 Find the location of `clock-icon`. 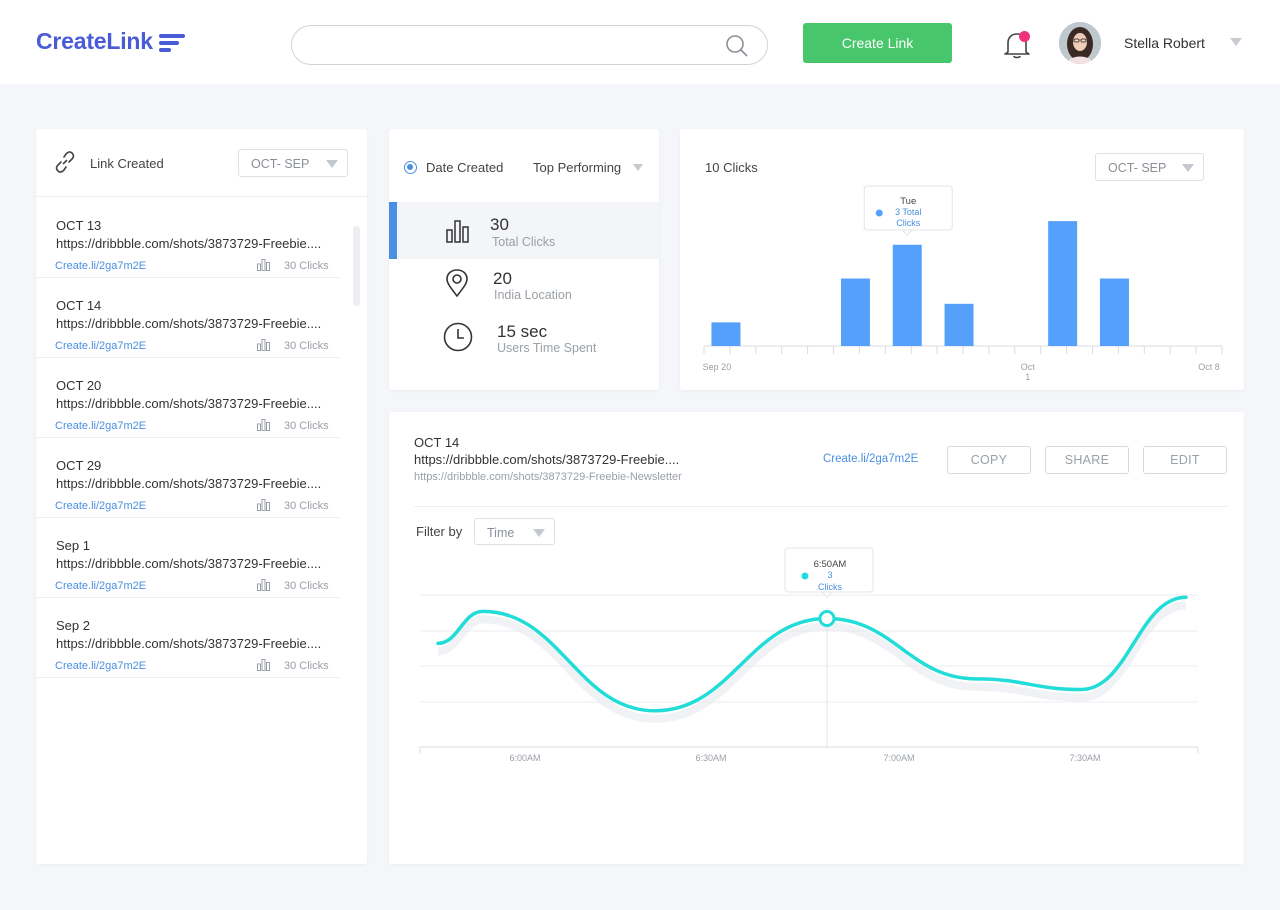

clock-icon is located at coordinates (458, 337).